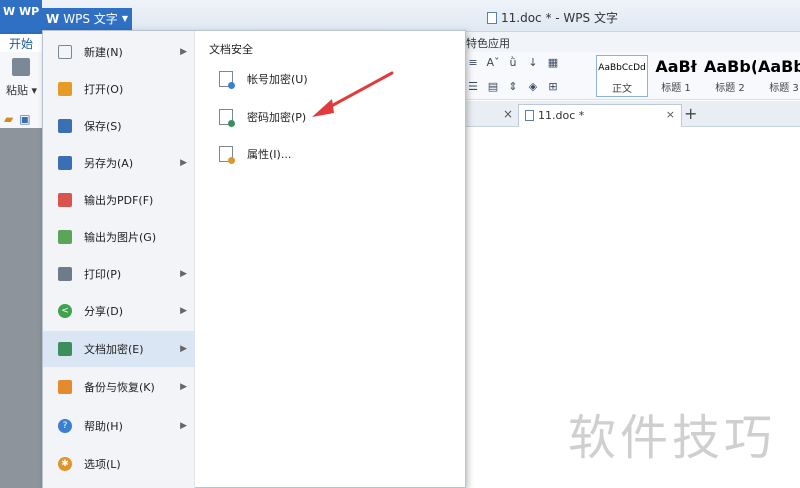 This screenshot has width=800, height=488. What do you see at coordinates (358, 91) in the screenshot?
I see `arrow-shaft` at bounding box center [358, 91].